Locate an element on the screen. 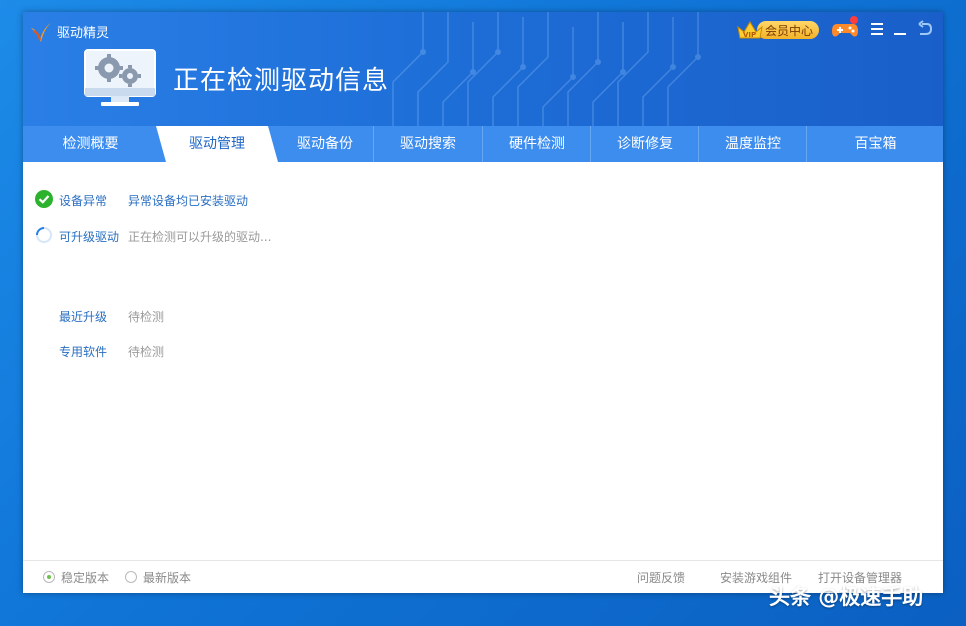 The image size is (966, 626). app-title: 驱动精灵 is located at coordinates (83, 33).